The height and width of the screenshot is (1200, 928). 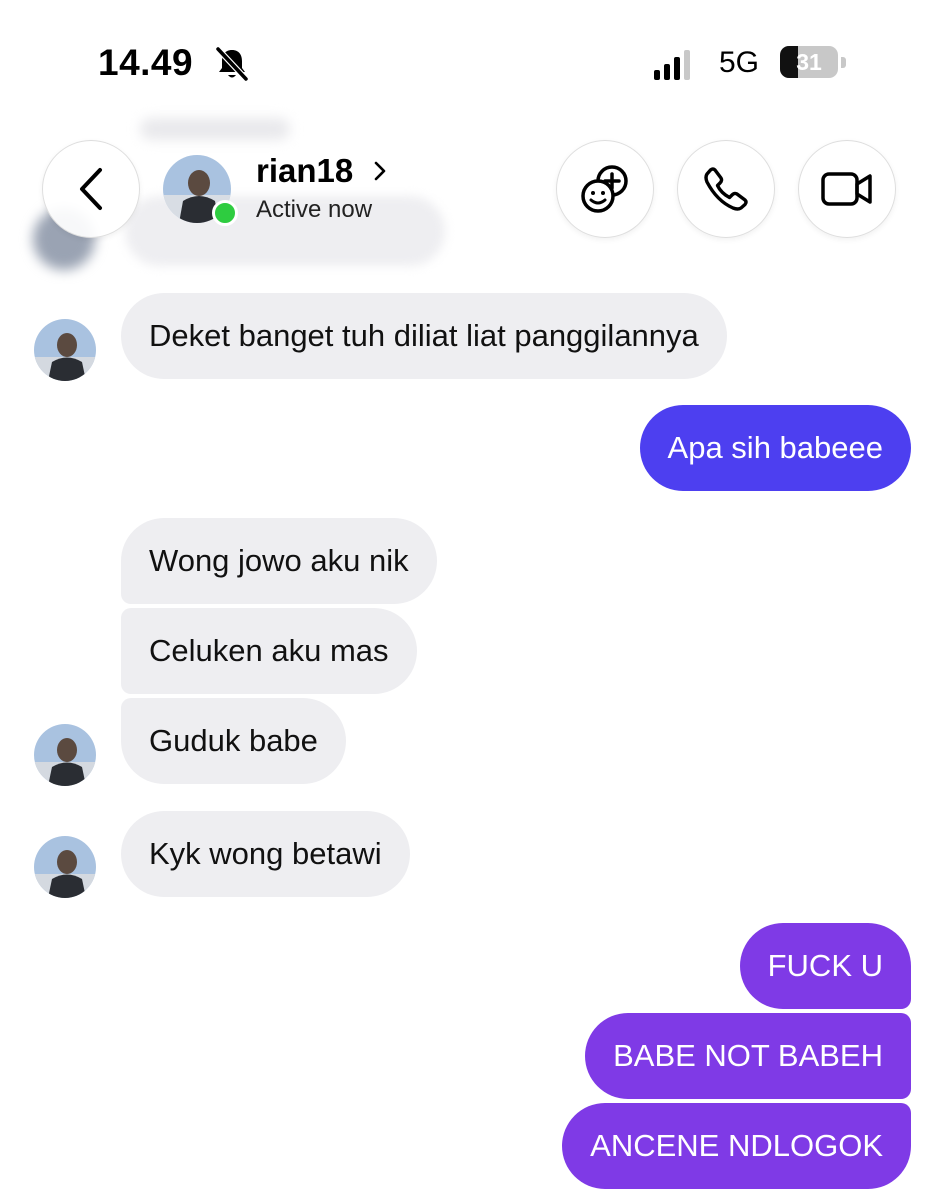 What do you see at coordinates (809, 62) in the screenshot?
I see `battery-percent: 31` at bounding box center [809, 62].